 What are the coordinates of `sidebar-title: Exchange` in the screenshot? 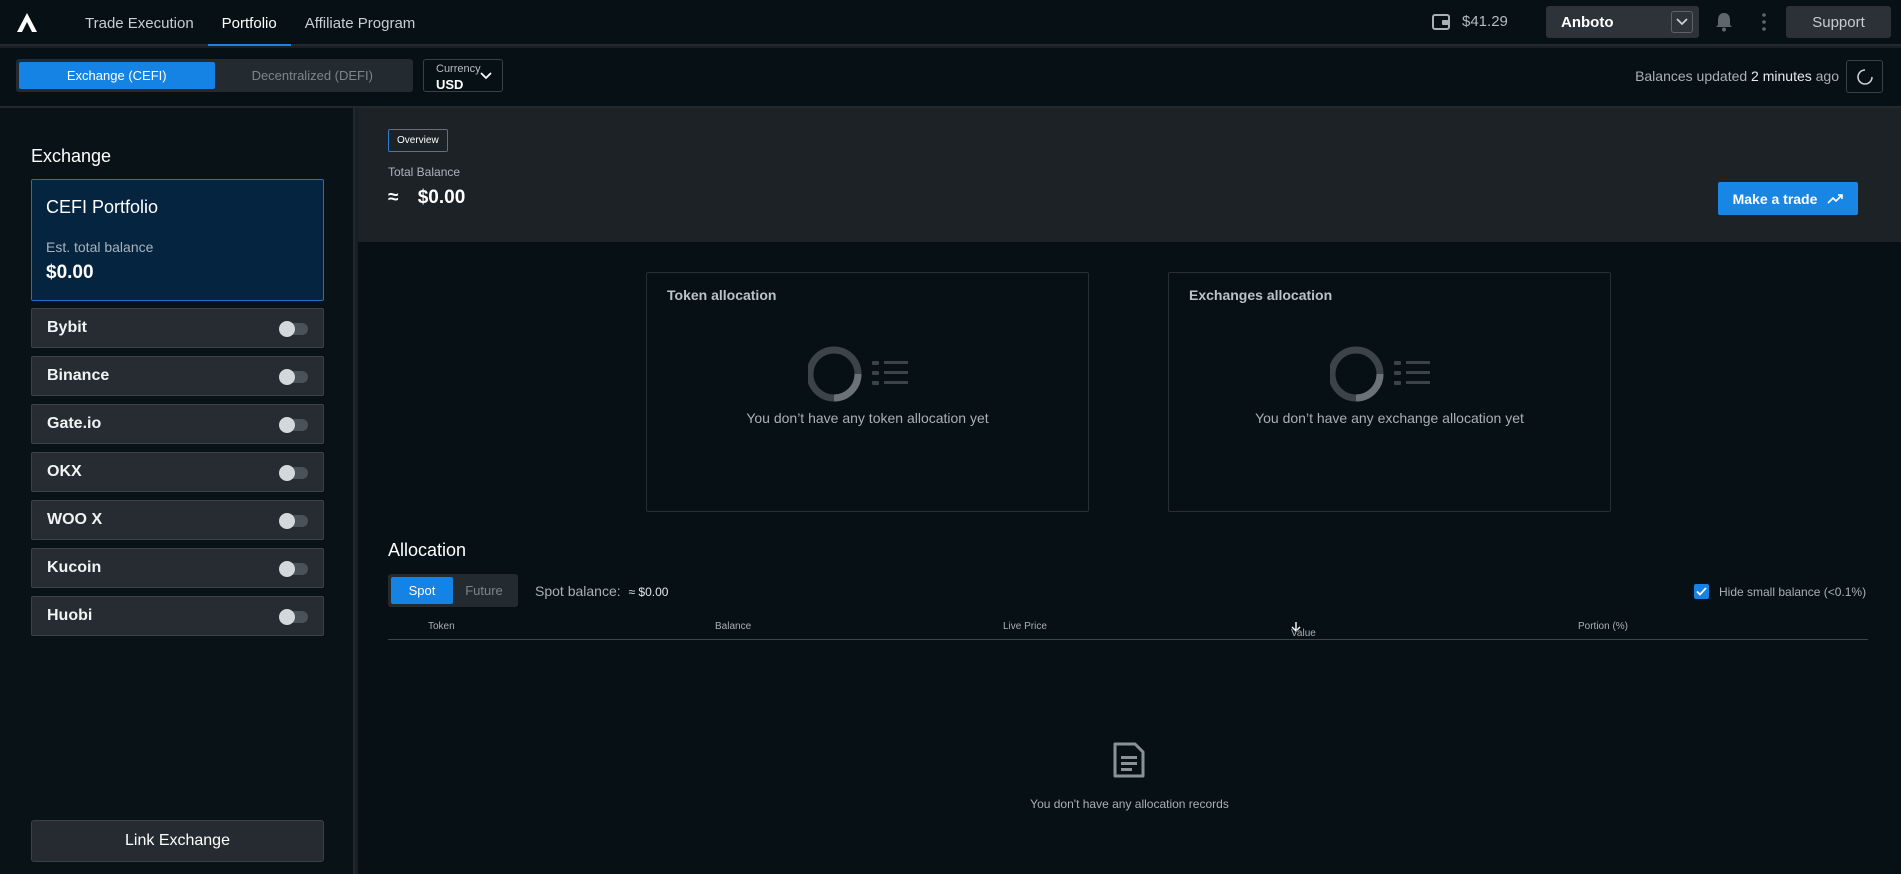 It's located at (71, 156).